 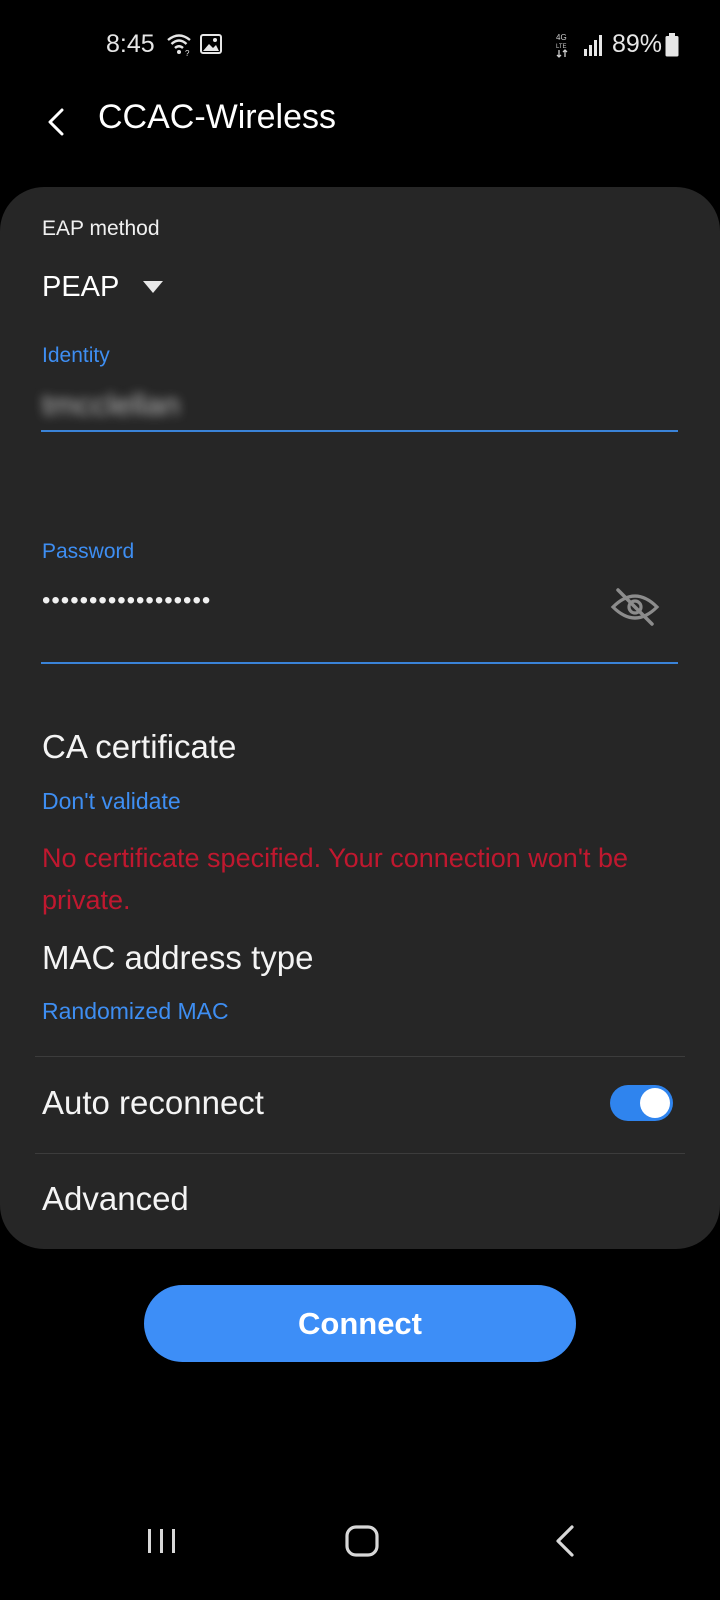 I want to click on gallery-icon, so click(x=211, y=44).